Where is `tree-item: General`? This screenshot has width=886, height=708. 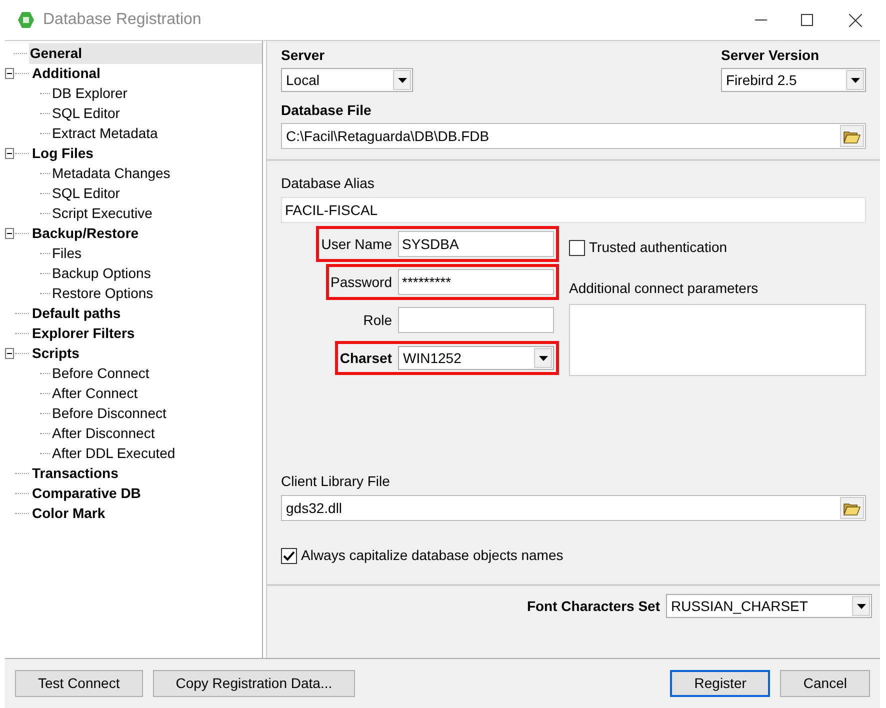 tree-item: General is located at coordinates (145, 53).